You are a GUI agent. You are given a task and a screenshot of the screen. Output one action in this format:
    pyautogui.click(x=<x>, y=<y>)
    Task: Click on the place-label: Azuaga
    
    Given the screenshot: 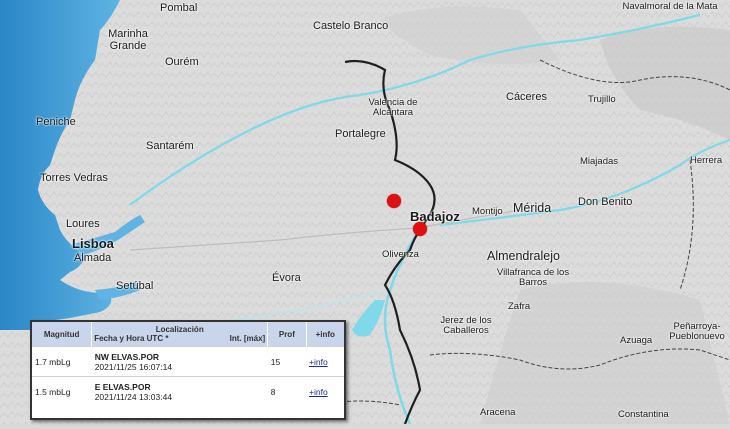 What is the action you would take?
    pyautogui.click(x=636, y=340)
    